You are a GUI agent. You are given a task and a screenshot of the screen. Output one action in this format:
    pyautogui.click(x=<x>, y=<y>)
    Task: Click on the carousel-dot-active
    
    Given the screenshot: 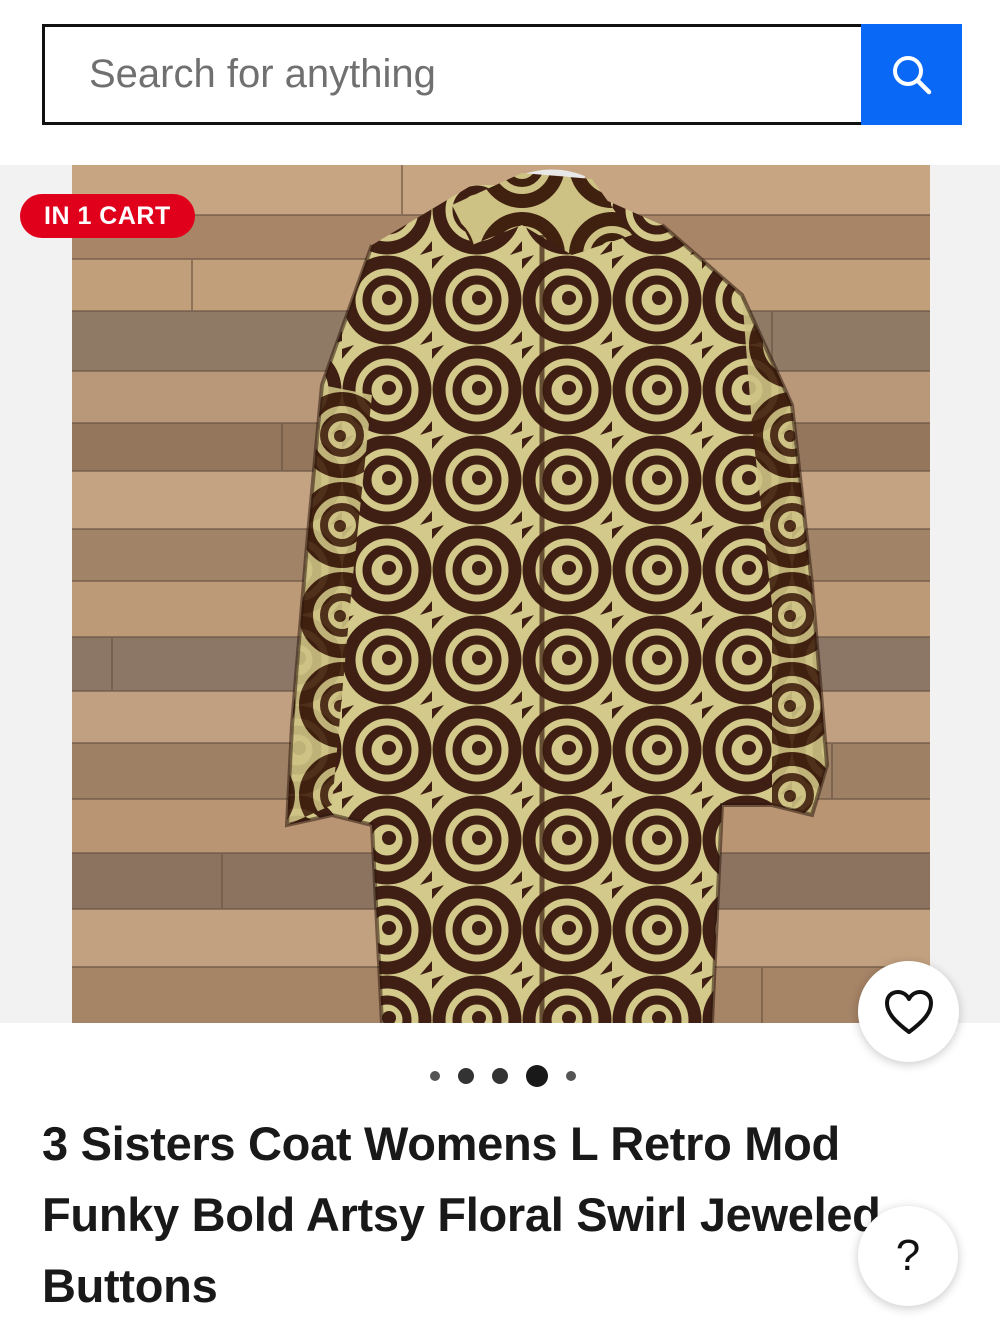 What is the action you would take?
    pyautogui.click(x=537, y=1076)
    